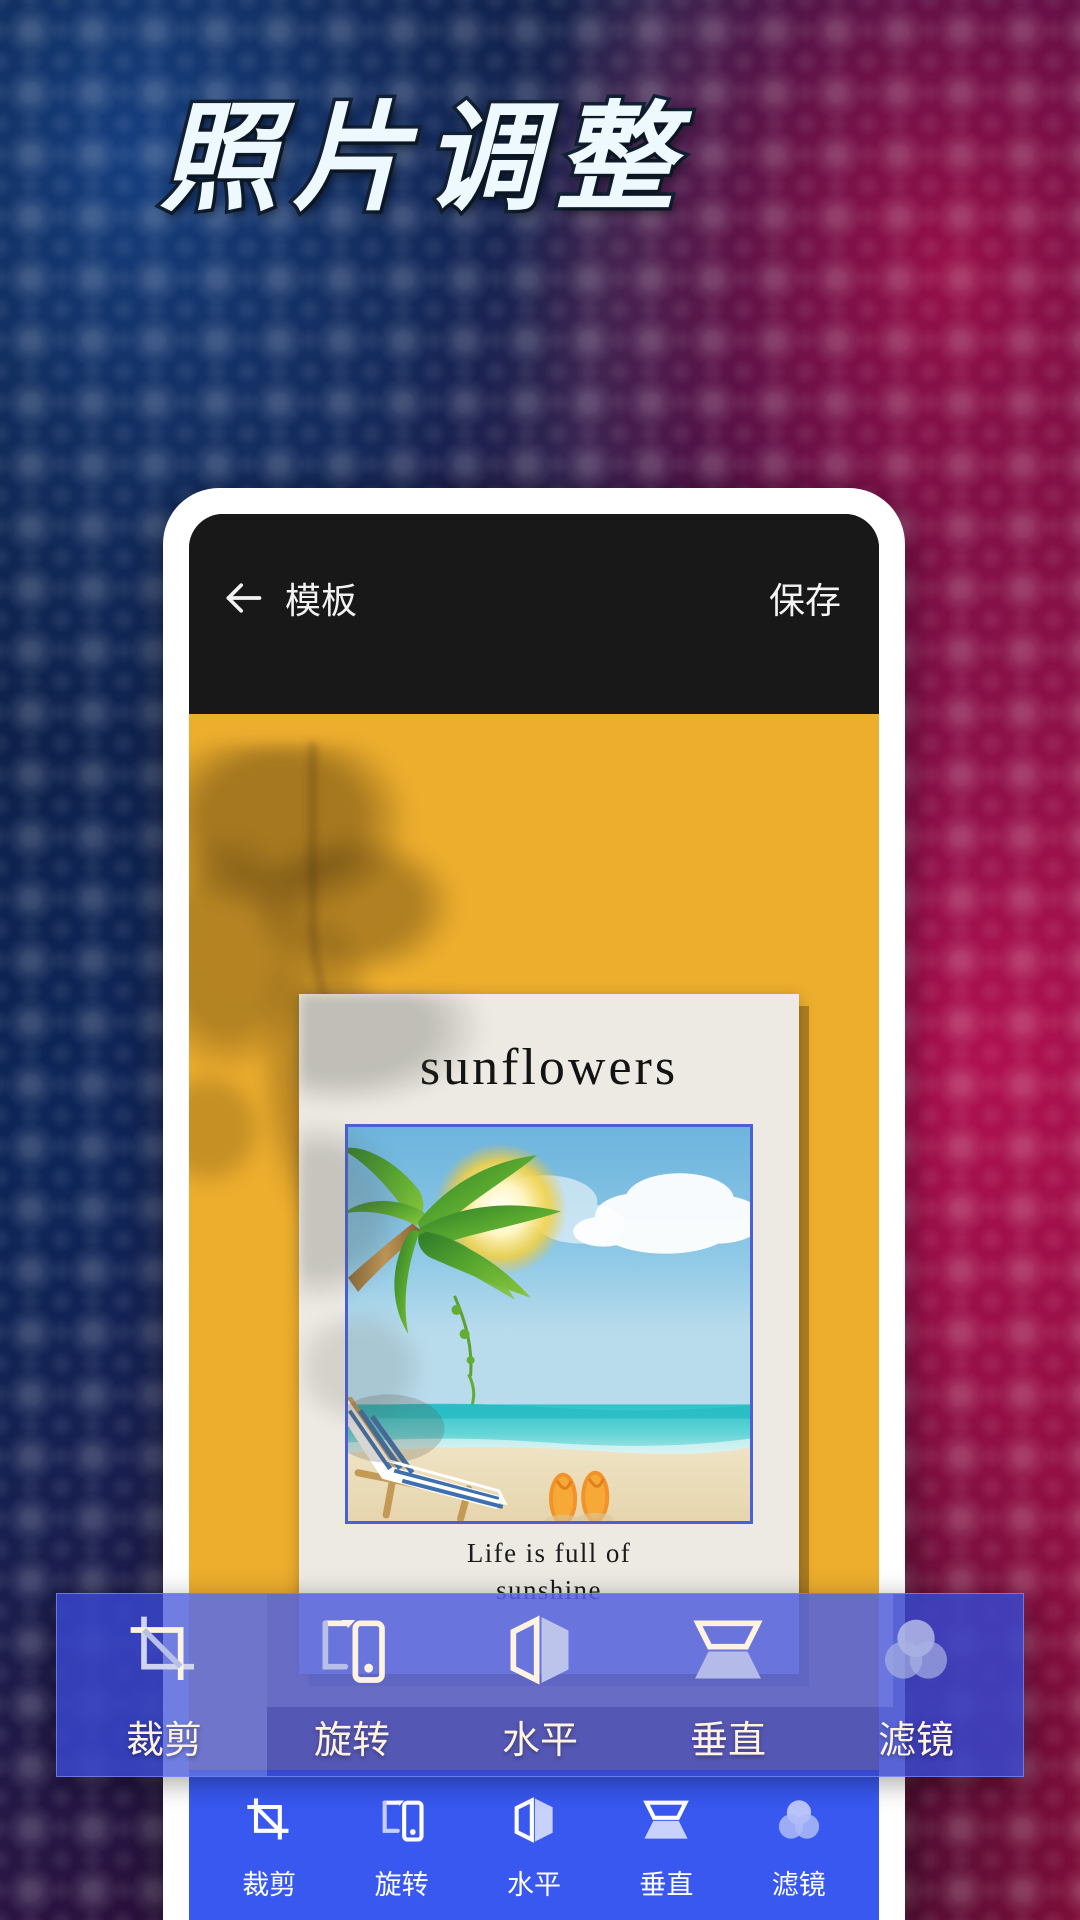  I want to click on callout-label: 裁剪, so click(163, 1739).